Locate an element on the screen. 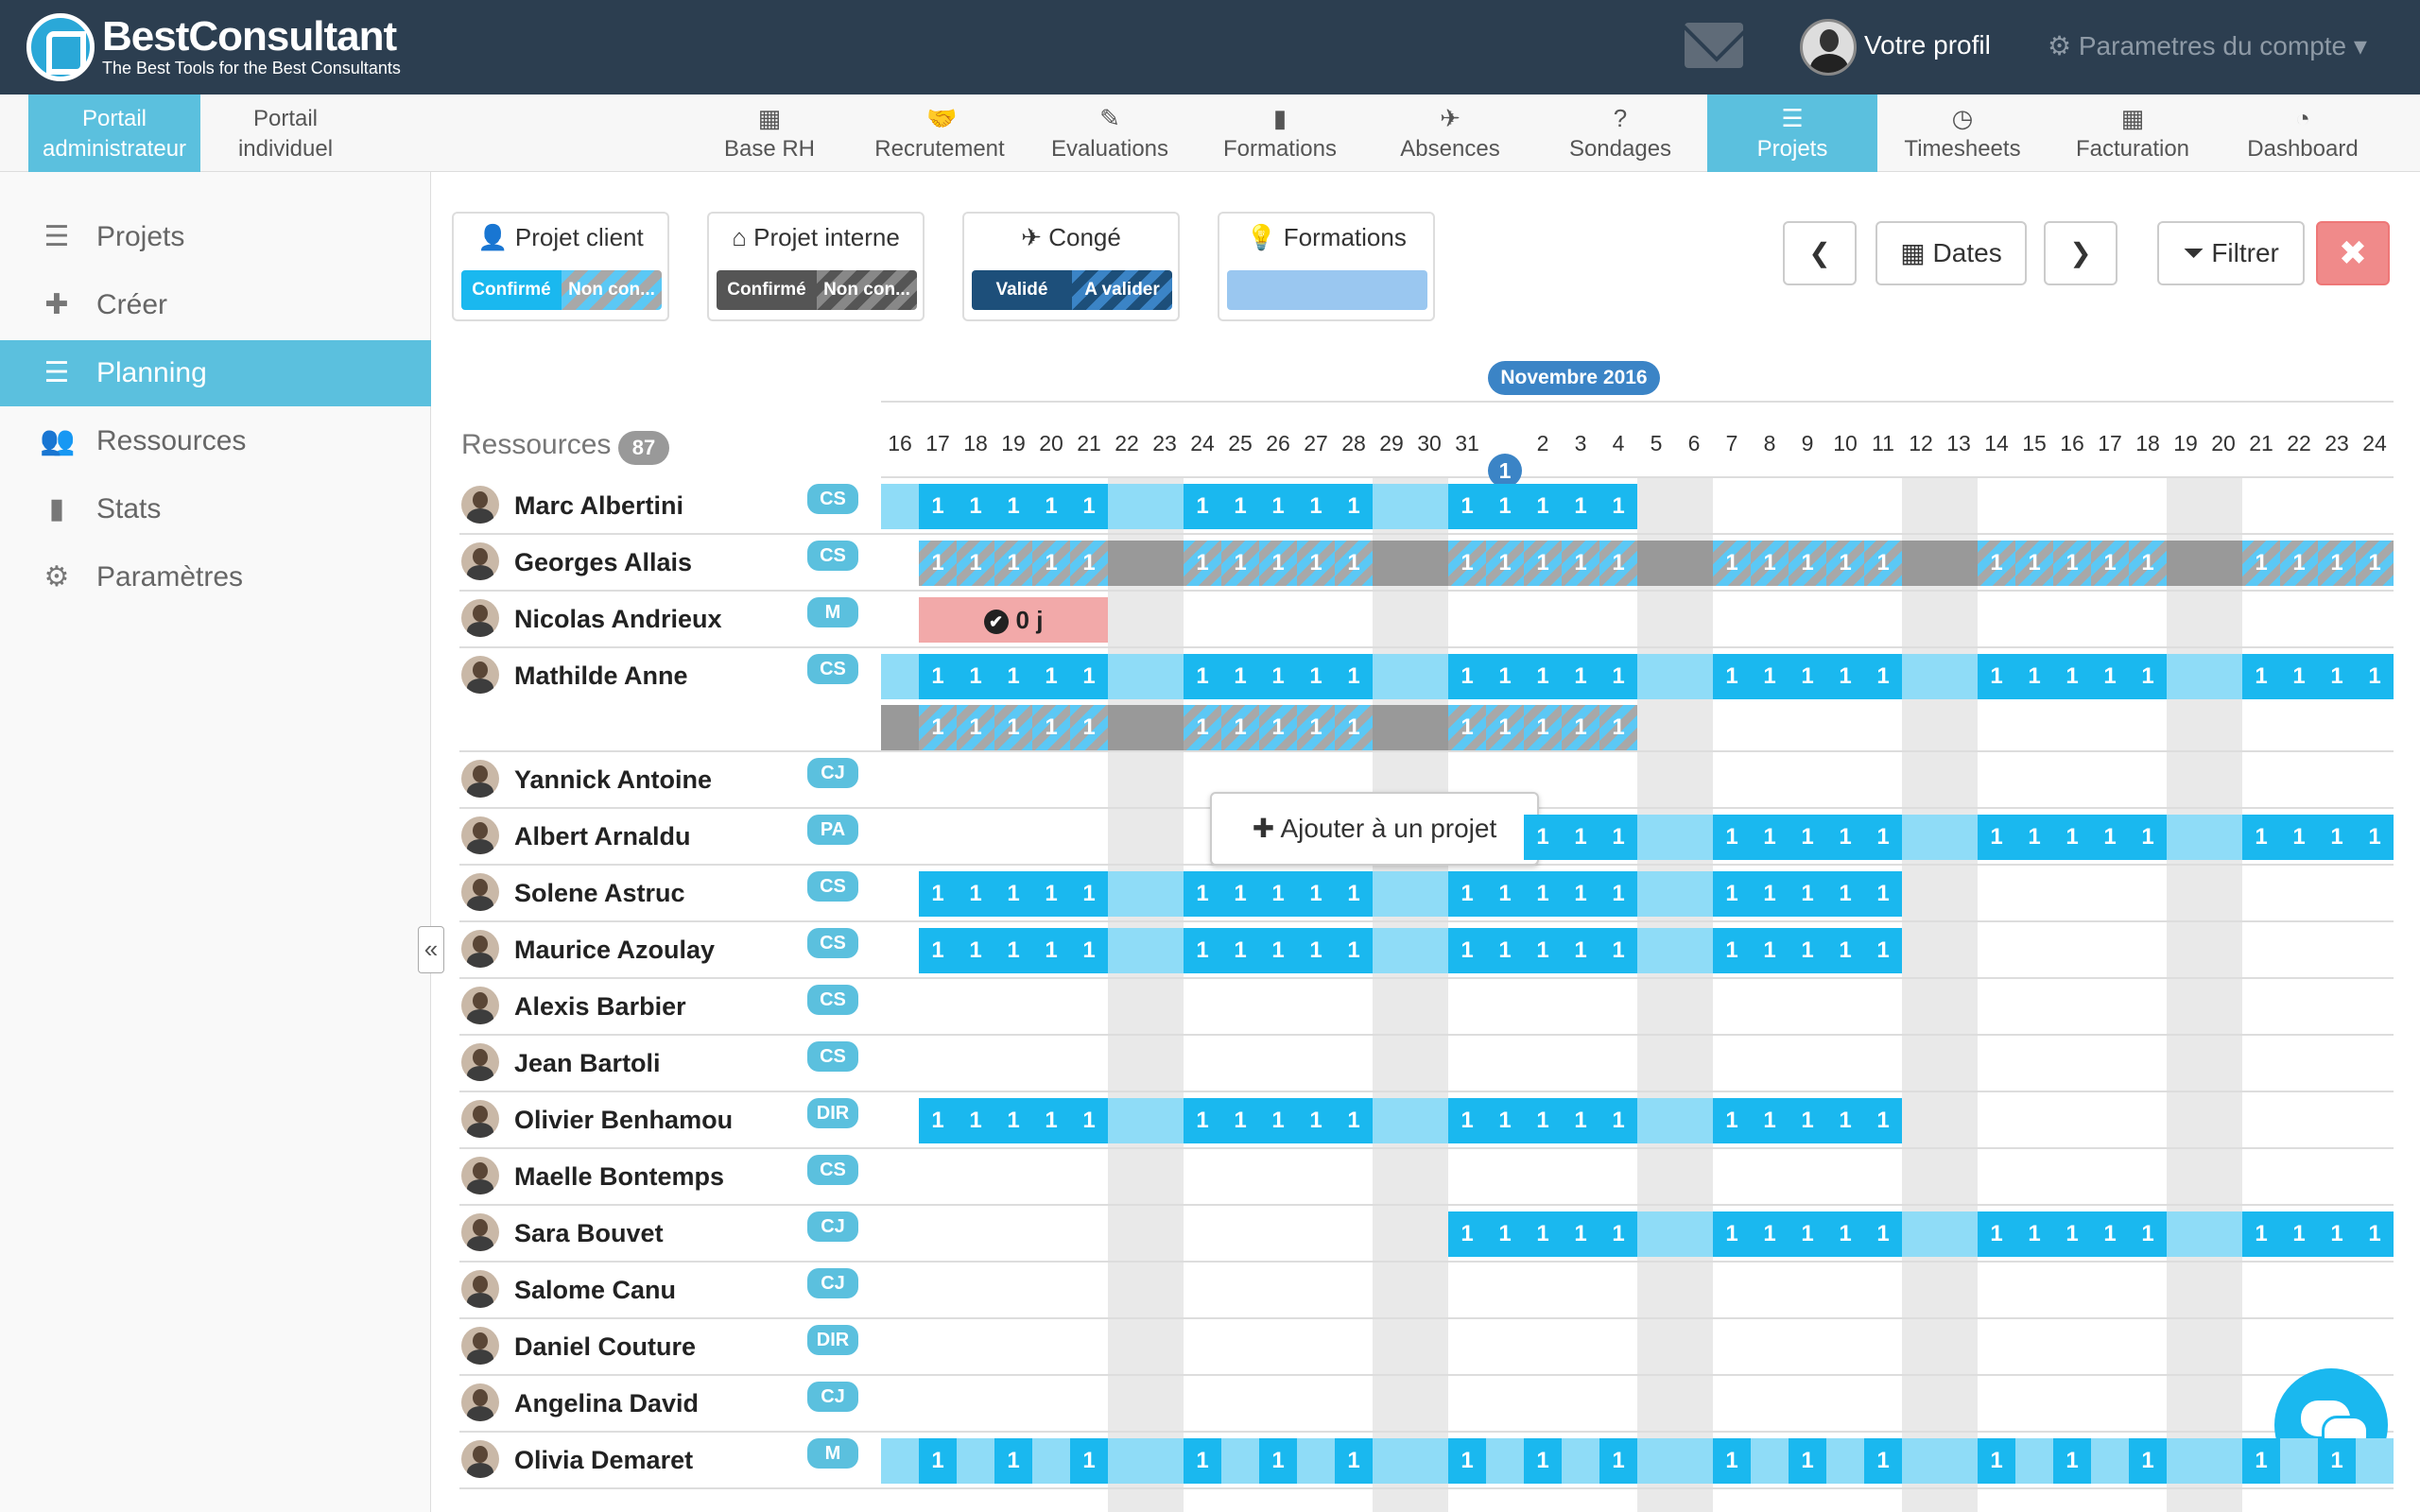 This screenshot has width=2420, height=1512. nav-tab-projets: ☰ Projets is located at coordinates (1792, 133).